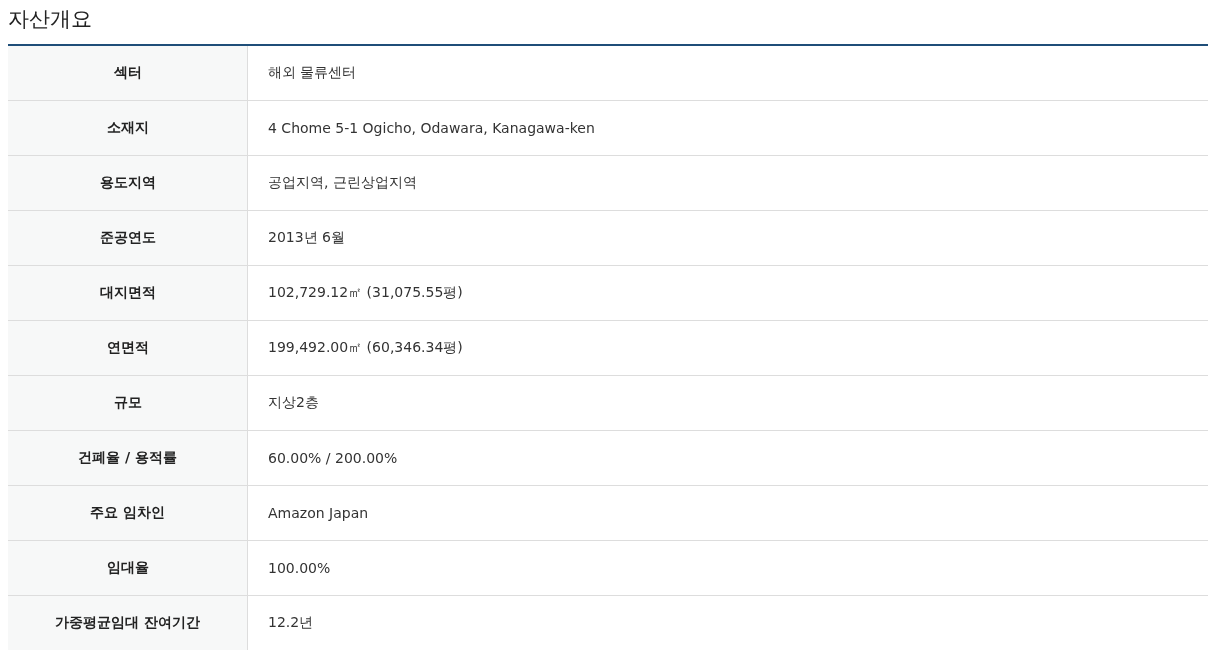  What do you see at coordinates (128, 458) in the screenshot?
I see `row-label: 건폐율 / 용적률` at bounding box center [128, 458].